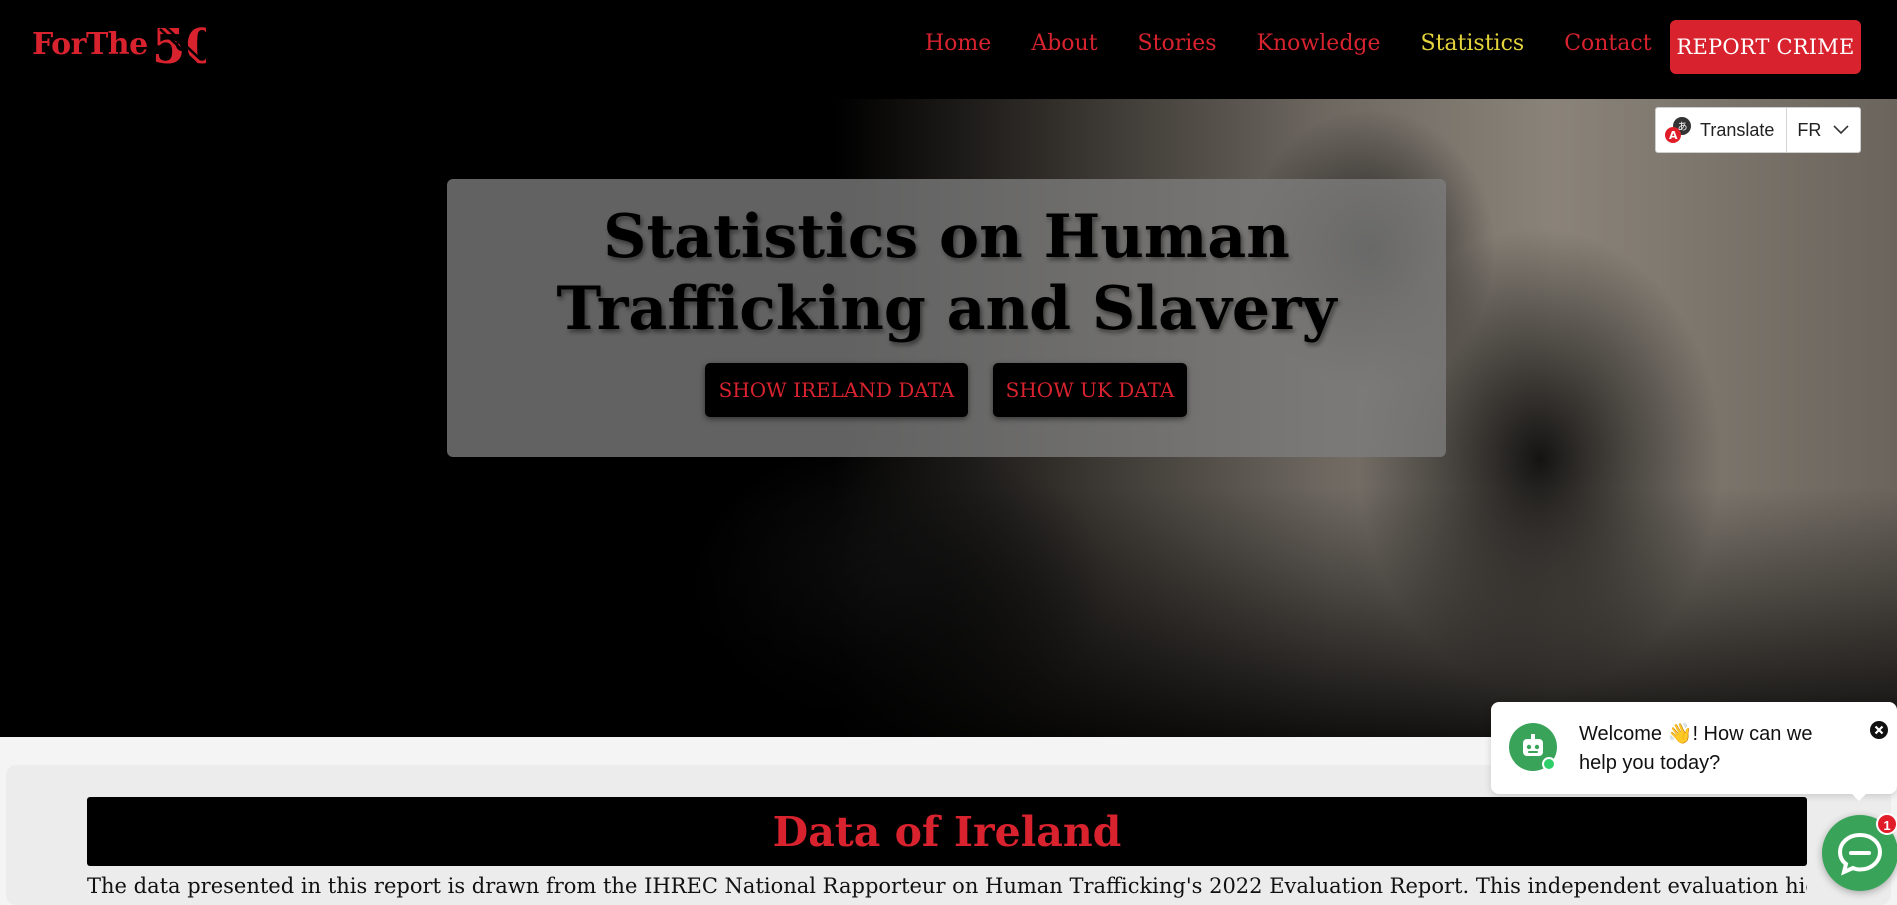 This screenshot has width=1897, height=905. Describe the element at coordinates (1879, 730) in the screenshot. I see `close-icon` at that location.